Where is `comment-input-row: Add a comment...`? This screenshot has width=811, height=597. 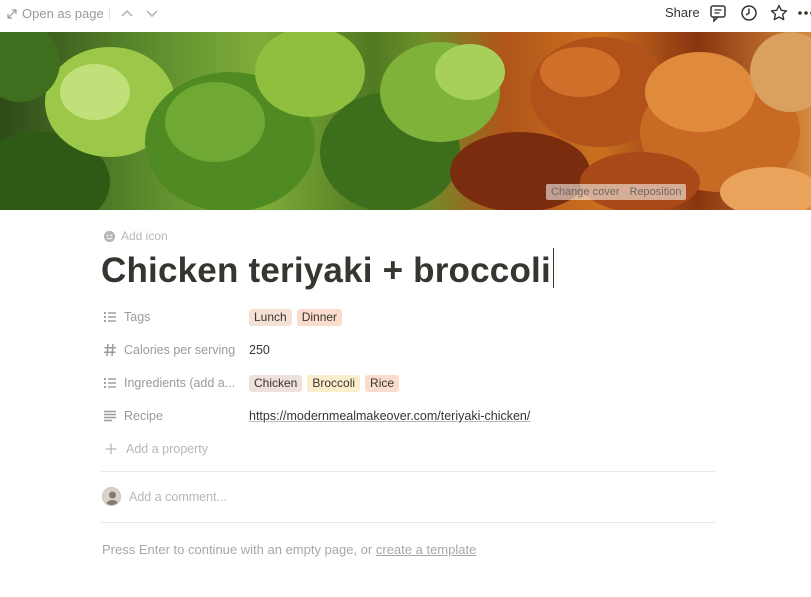 comment-input-row: Add a comment... is located at coordinates (164, 496).